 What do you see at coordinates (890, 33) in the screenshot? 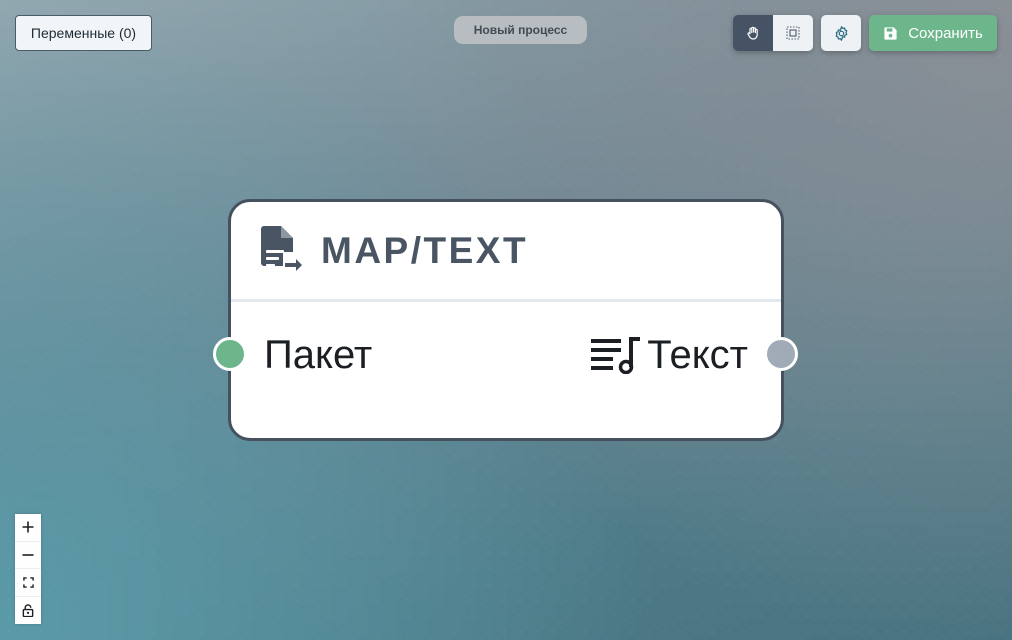
I see `floppy-disk-icon` at bounding box center [890, 33].